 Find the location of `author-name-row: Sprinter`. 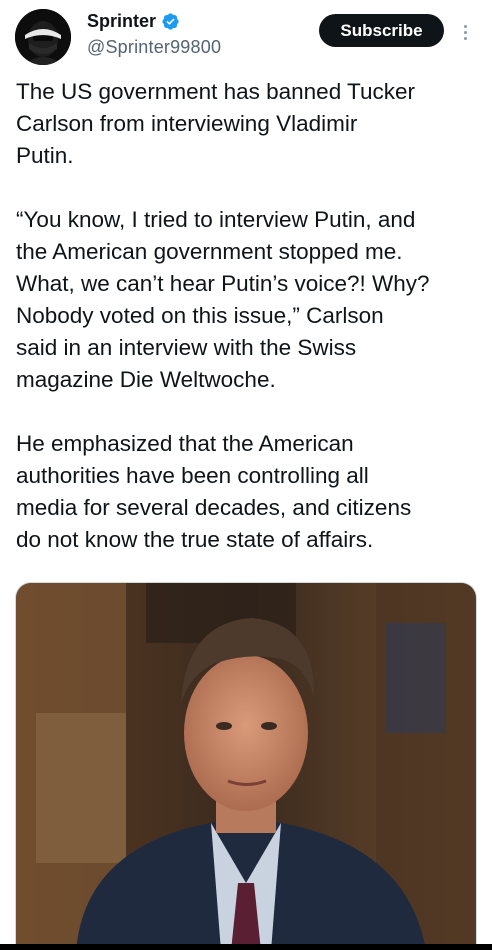

author-name-row: Sprinter is located at coordinates (133, 21).